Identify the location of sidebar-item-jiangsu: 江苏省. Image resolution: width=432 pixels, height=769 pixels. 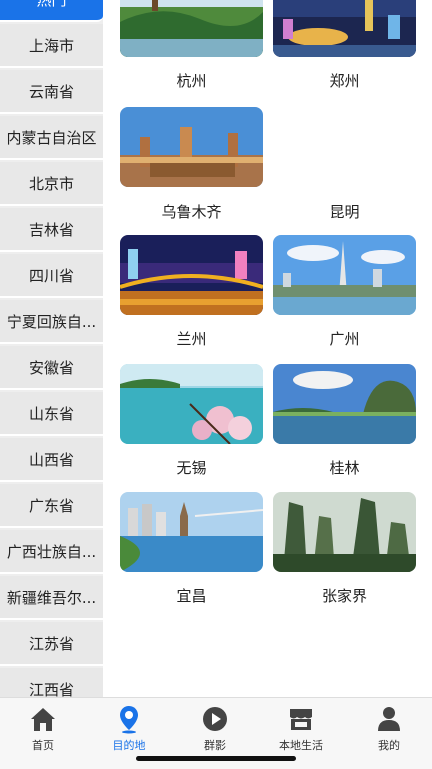
(51, 644).